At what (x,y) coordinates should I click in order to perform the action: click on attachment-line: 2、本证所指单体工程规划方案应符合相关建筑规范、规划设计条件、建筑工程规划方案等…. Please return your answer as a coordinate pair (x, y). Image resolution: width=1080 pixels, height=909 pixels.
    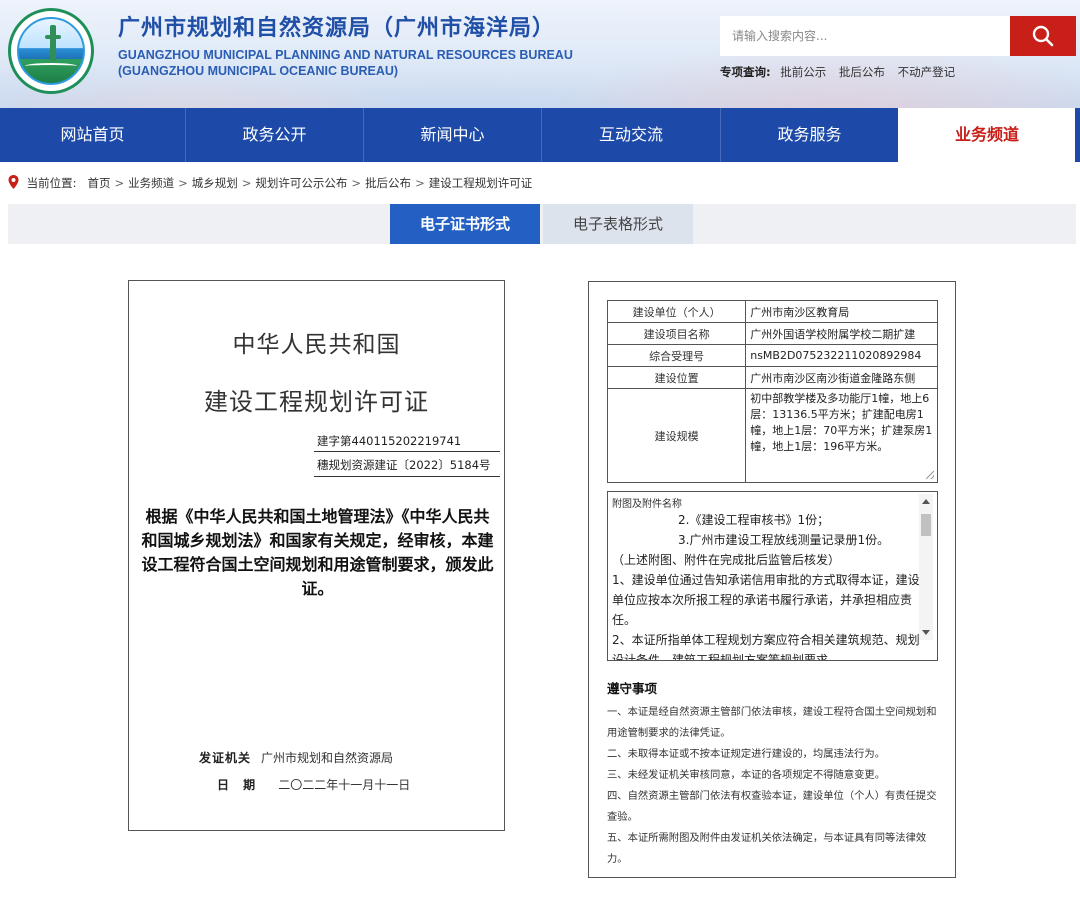
    Looking at the image, I should click on (766, 646).